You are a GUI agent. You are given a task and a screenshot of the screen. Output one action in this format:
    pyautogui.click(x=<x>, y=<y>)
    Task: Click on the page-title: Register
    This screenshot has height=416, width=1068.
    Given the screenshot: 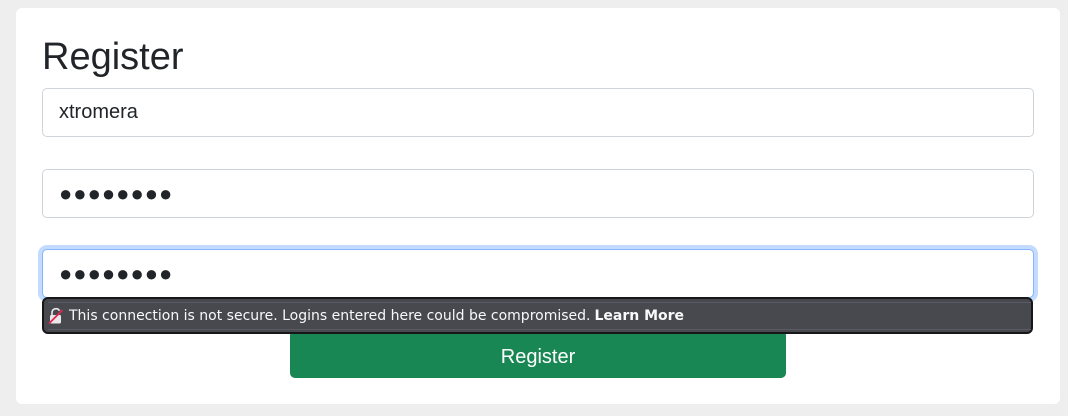 What is the action you would take?
    pyautogui.click(x=113, y=57)
    